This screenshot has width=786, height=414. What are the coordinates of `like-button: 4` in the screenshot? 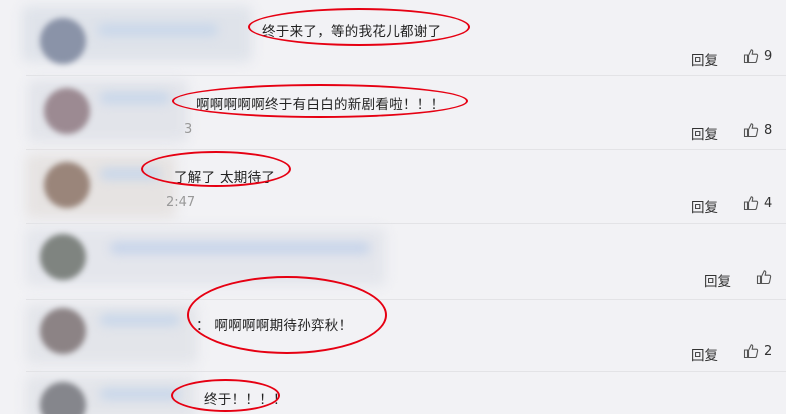 It's located at (757, 203).